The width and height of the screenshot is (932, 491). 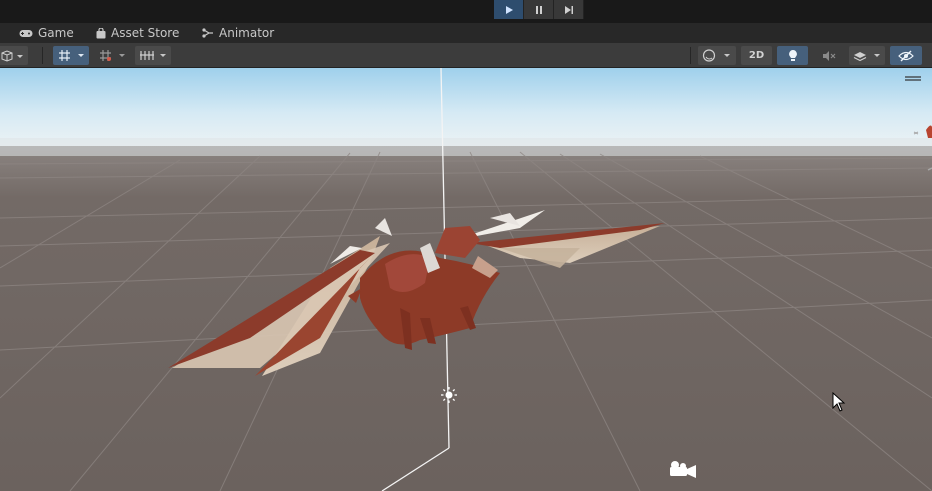 I want to click on scene-effects-dropdown, so click(x=867, y=55).